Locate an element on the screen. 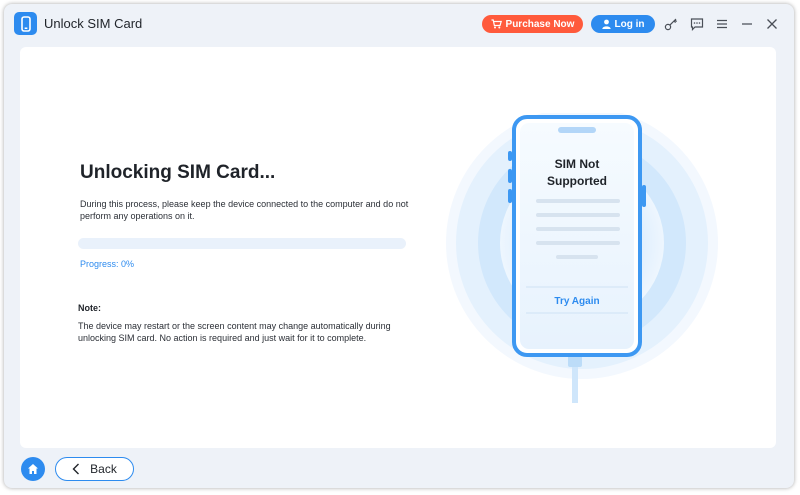  back-label: Back is located at coordinates (103, 469).